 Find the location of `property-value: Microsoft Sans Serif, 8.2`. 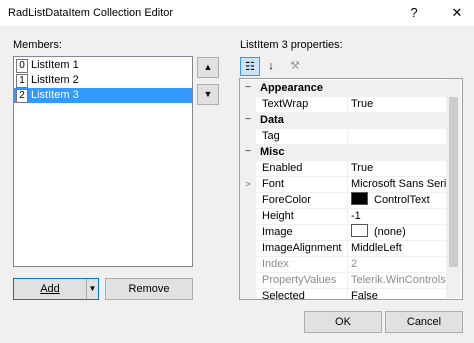

property-value: Microsoft Sans Serif, 8.2 is located at coordinates (397, 184).